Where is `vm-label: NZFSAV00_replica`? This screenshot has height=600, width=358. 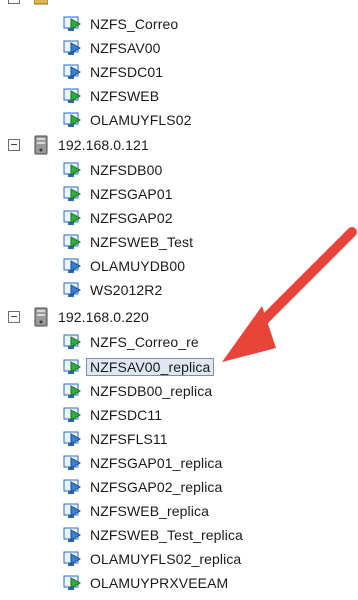 vm-label: NZFSAV00_replica is located at coordinates (150, 367).